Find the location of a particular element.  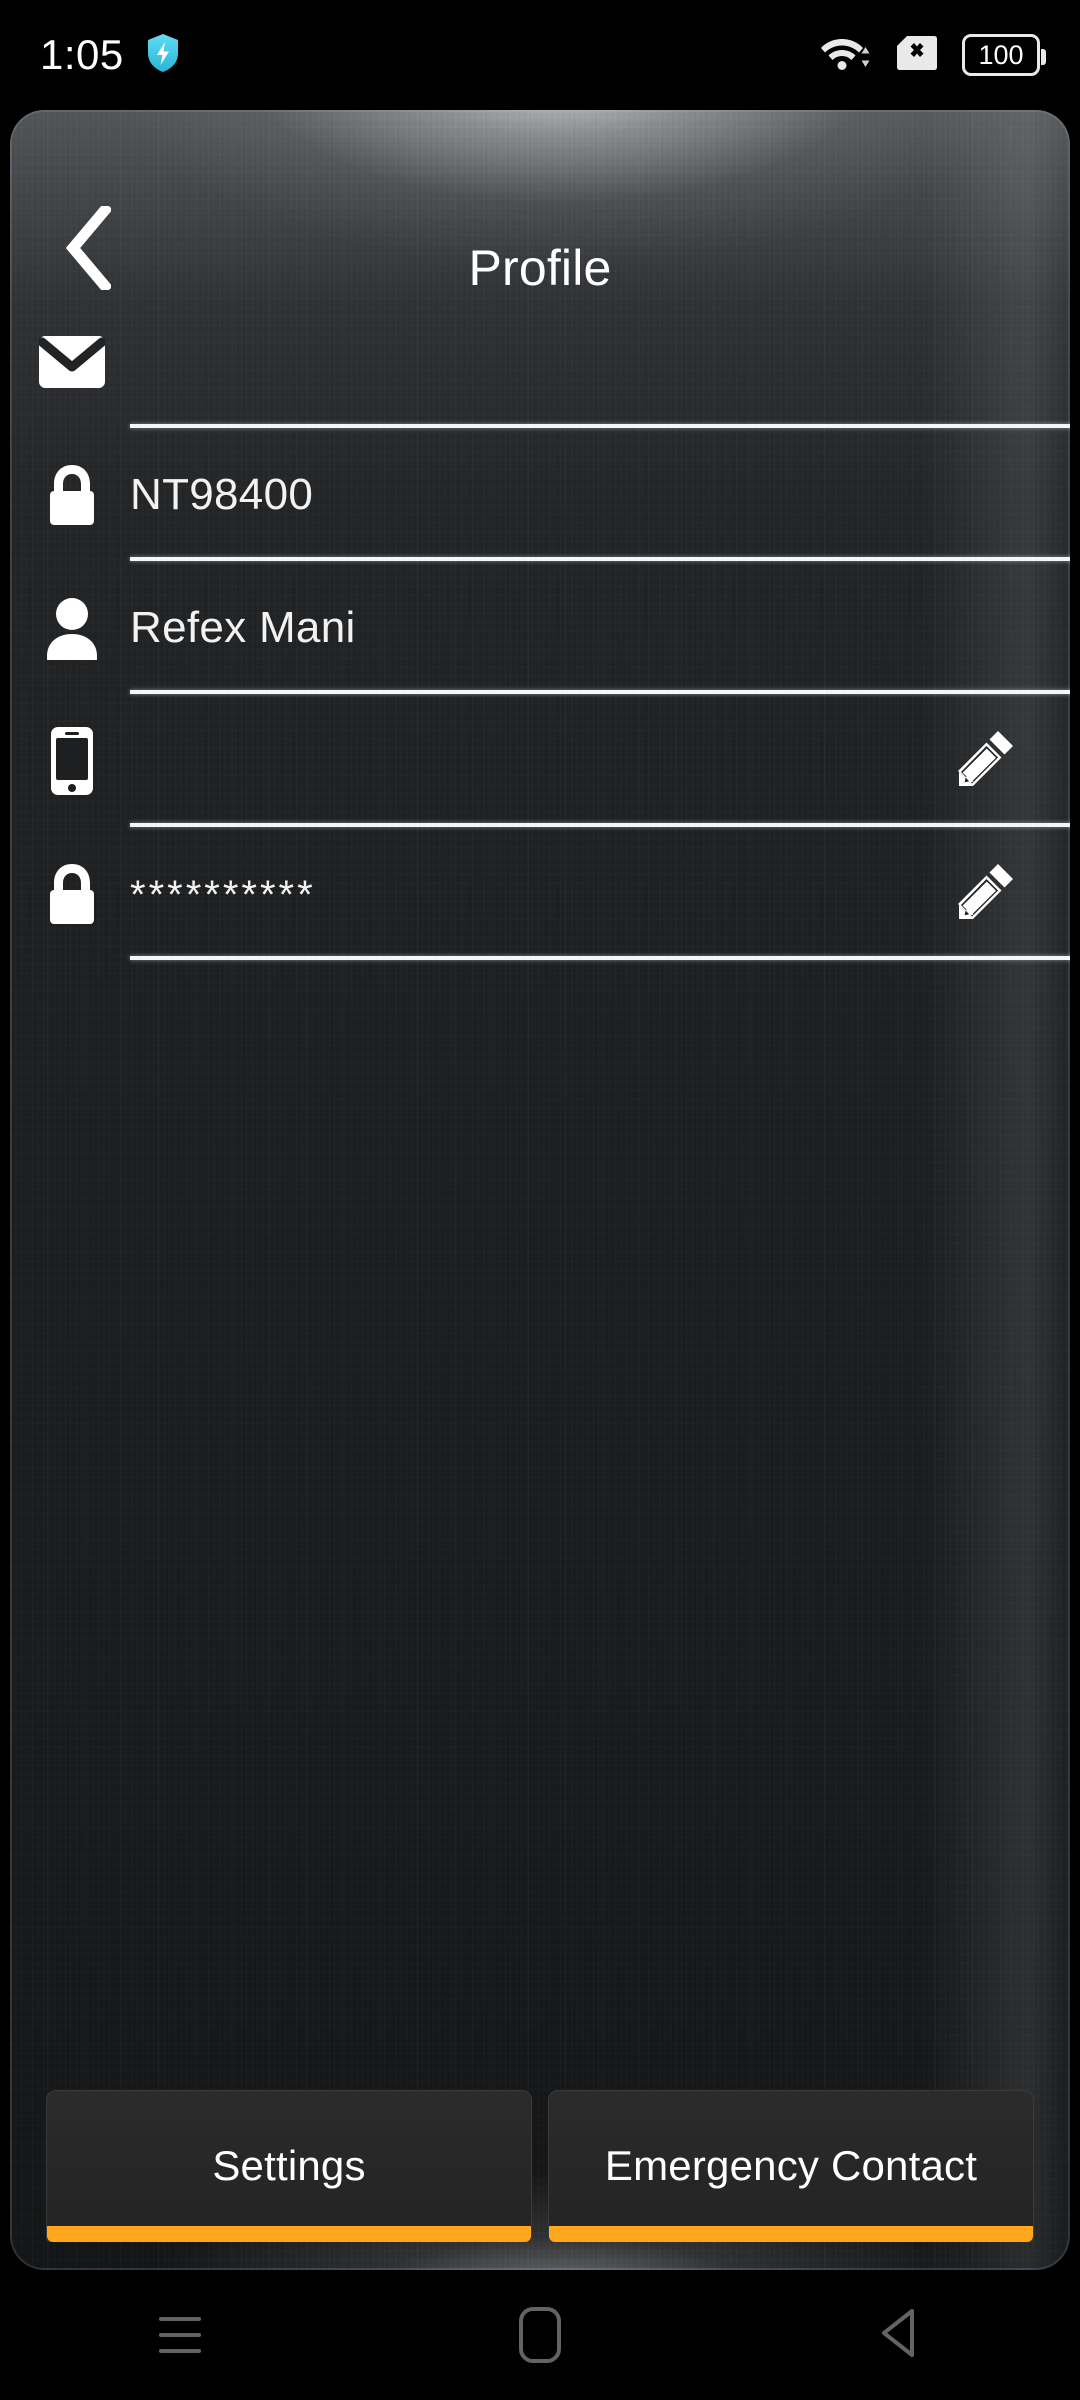

settings-button: Settings is located at coordinates (289, 2166).